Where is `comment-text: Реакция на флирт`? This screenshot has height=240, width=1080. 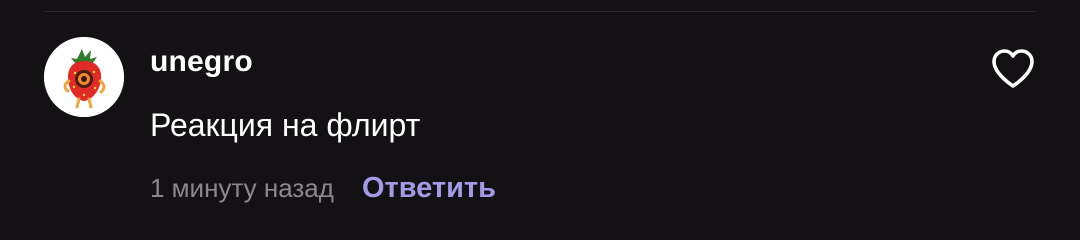
comment-text: Реакция на флирт is located at coordinates (285, 125).